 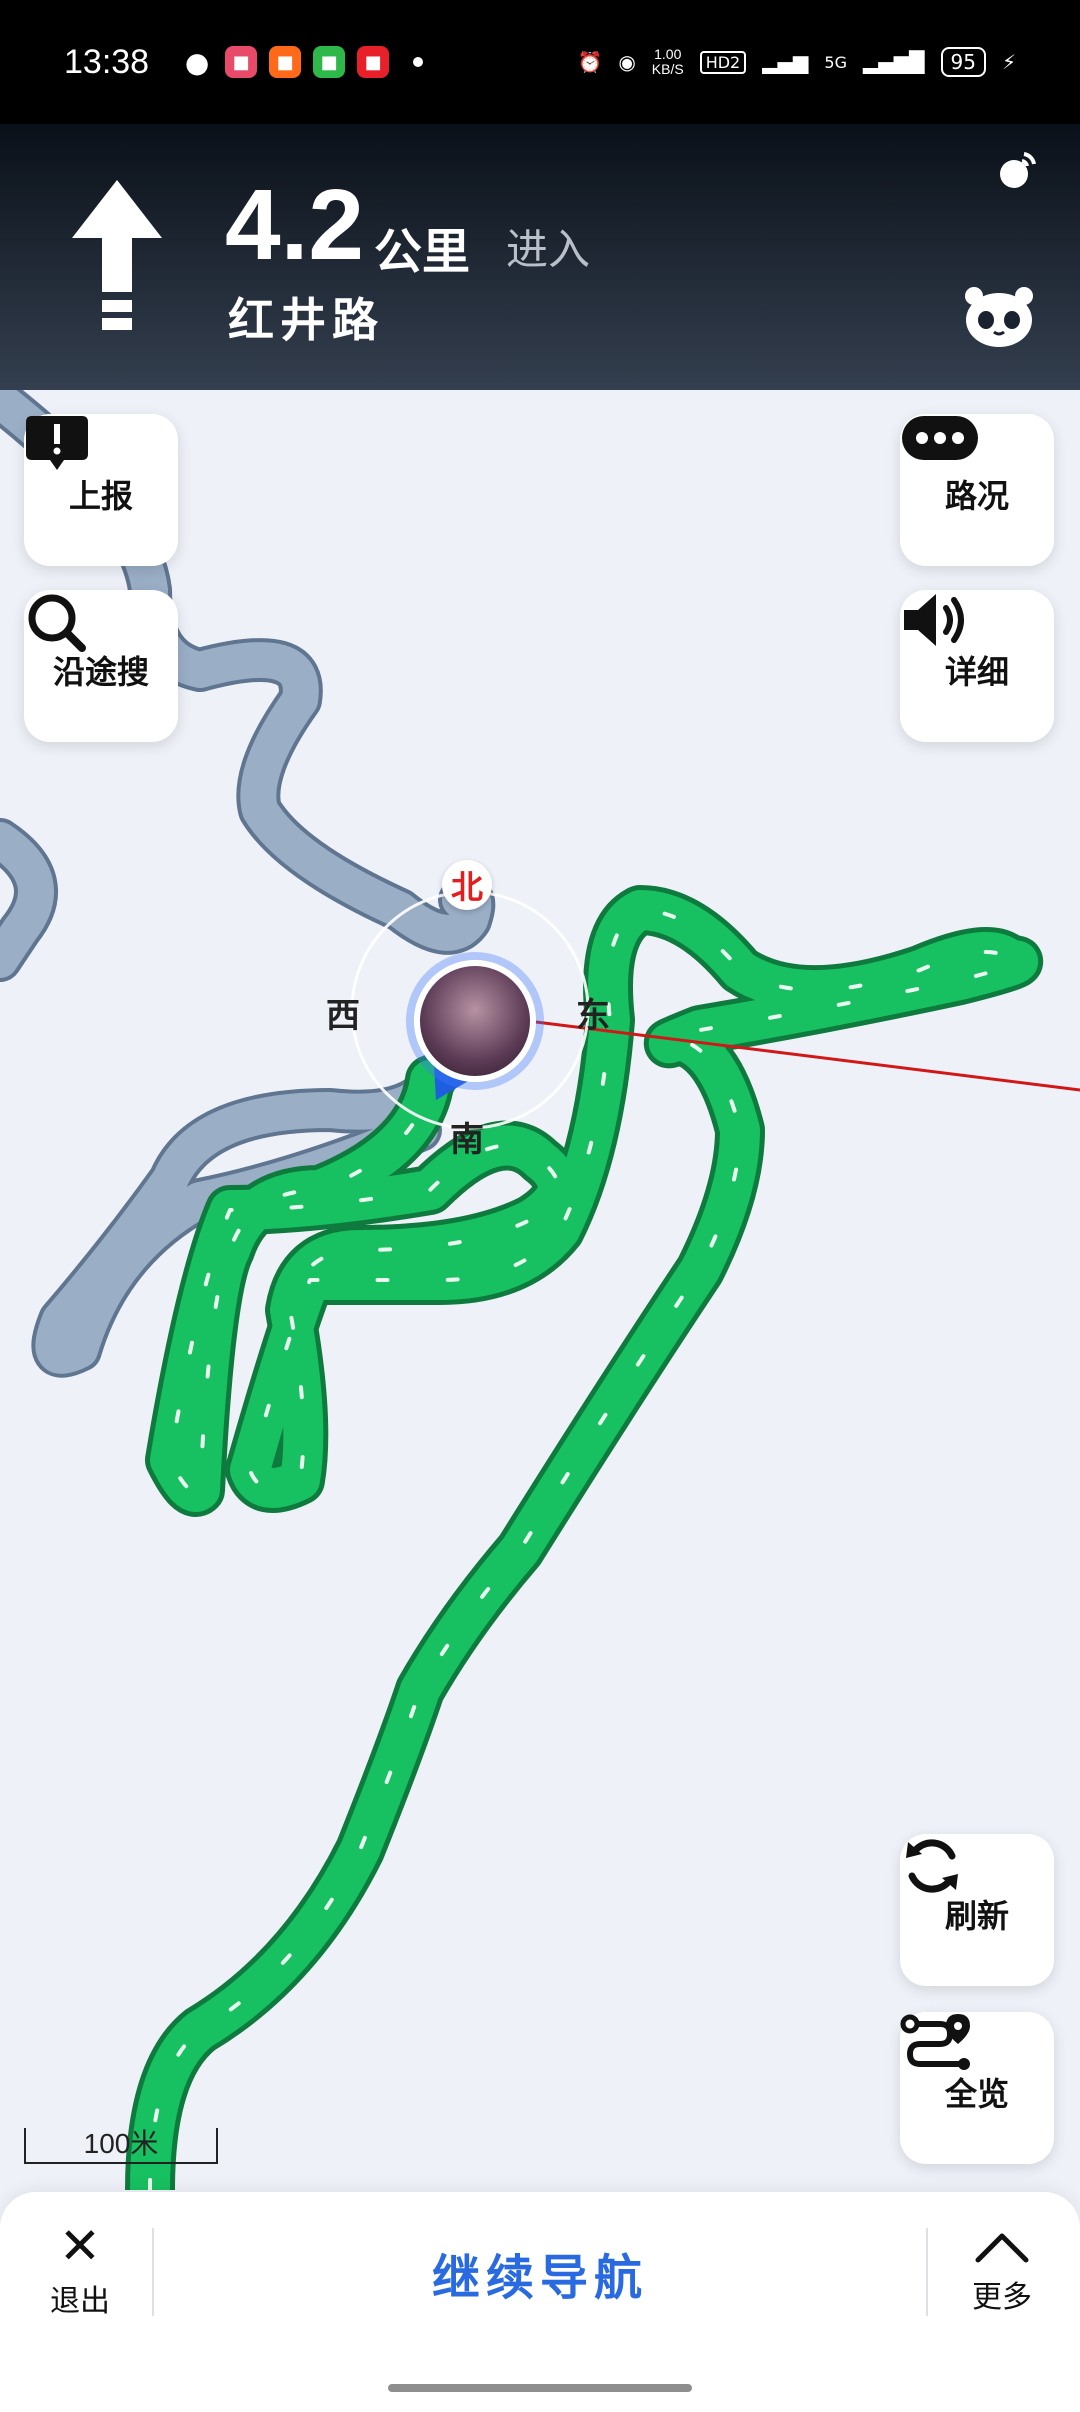 What do you see at coordinates (117, 255) in the screenshot?
I see `straight-arrow-icon` at bounding box center [117, 255].